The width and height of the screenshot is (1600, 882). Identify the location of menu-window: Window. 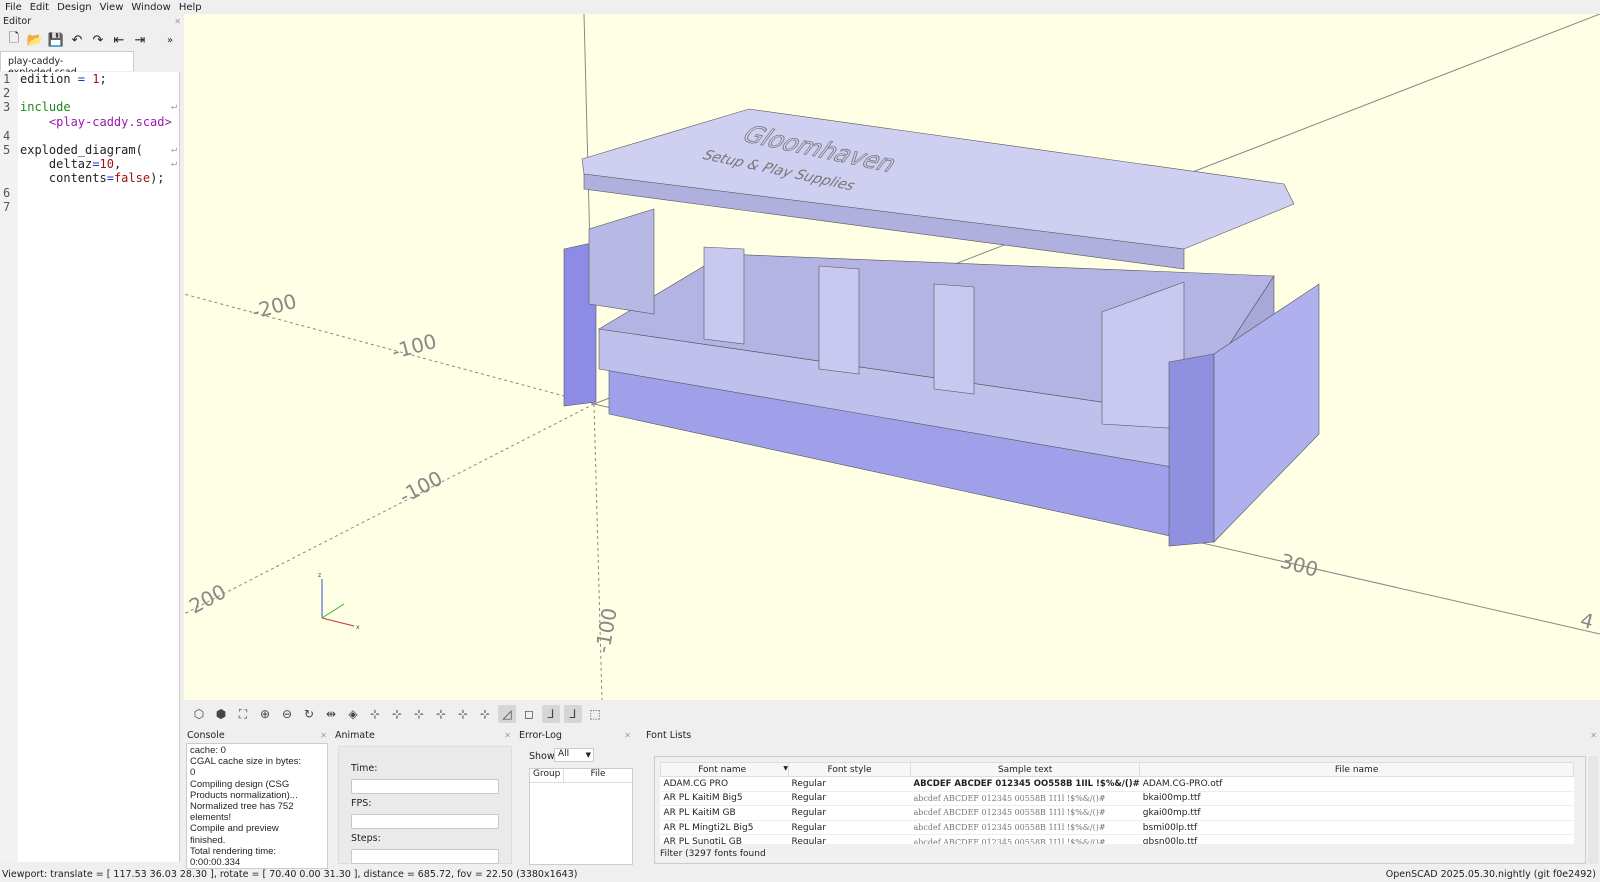
(150, 7).